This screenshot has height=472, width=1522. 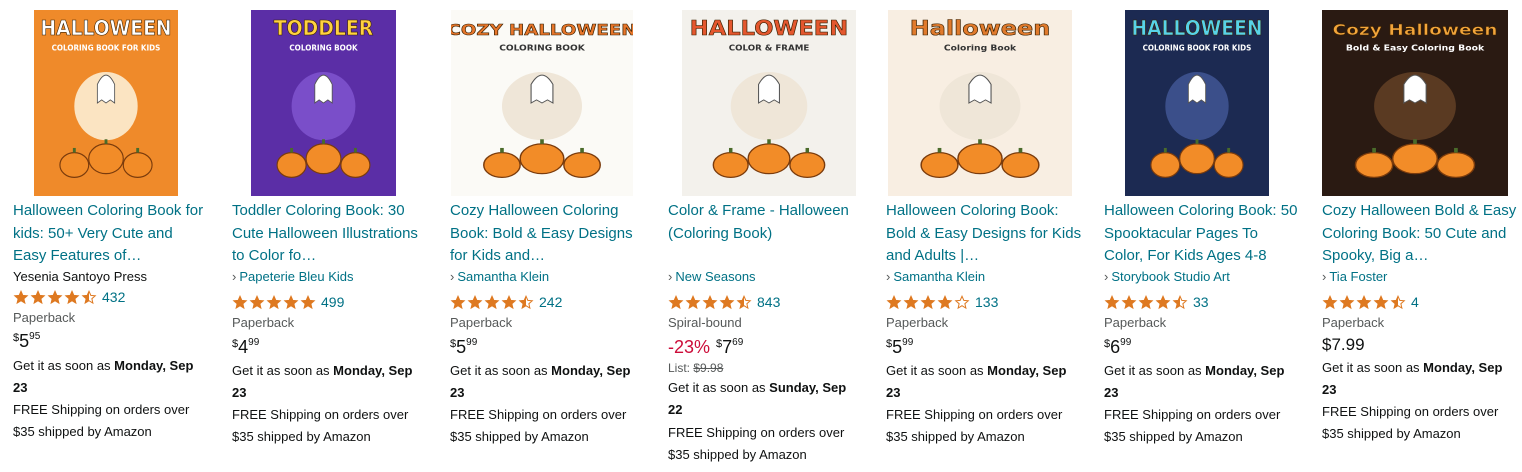 I want to click on rating-row: 133, so click(x=942, y=302).